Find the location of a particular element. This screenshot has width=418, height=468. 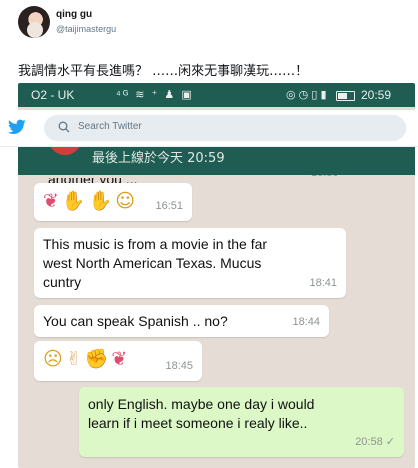

wifi-icon: ≋ is located at coordinates (141, 95).